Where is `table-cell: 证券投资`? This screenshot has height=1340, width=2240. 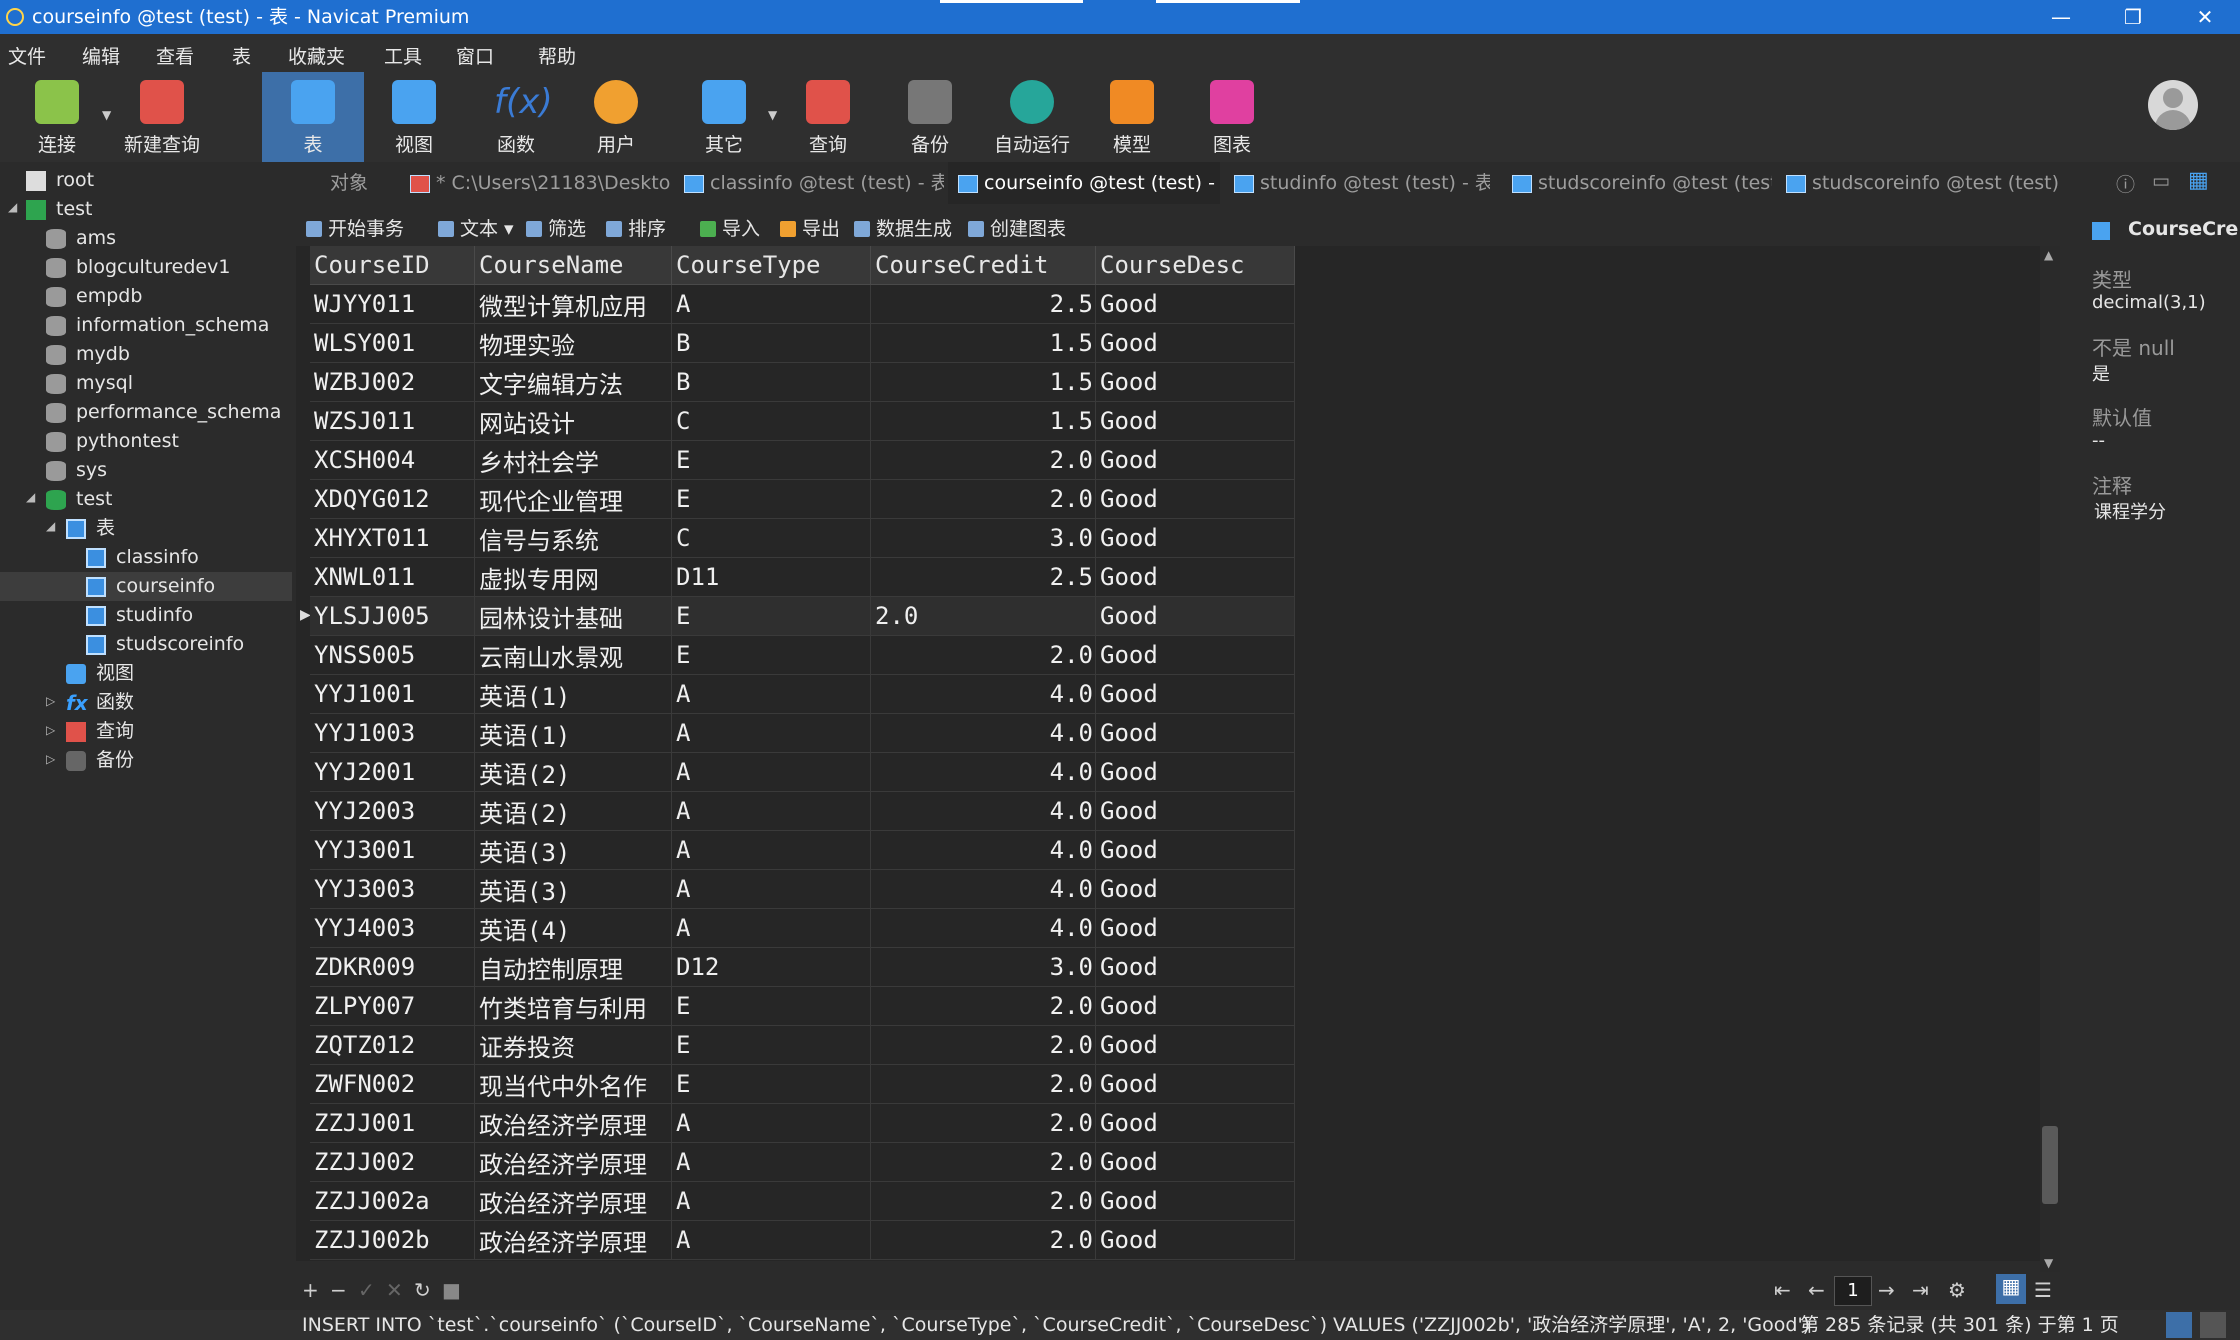 table-cell: 证券投资 is located at coordinates (573, 1045).